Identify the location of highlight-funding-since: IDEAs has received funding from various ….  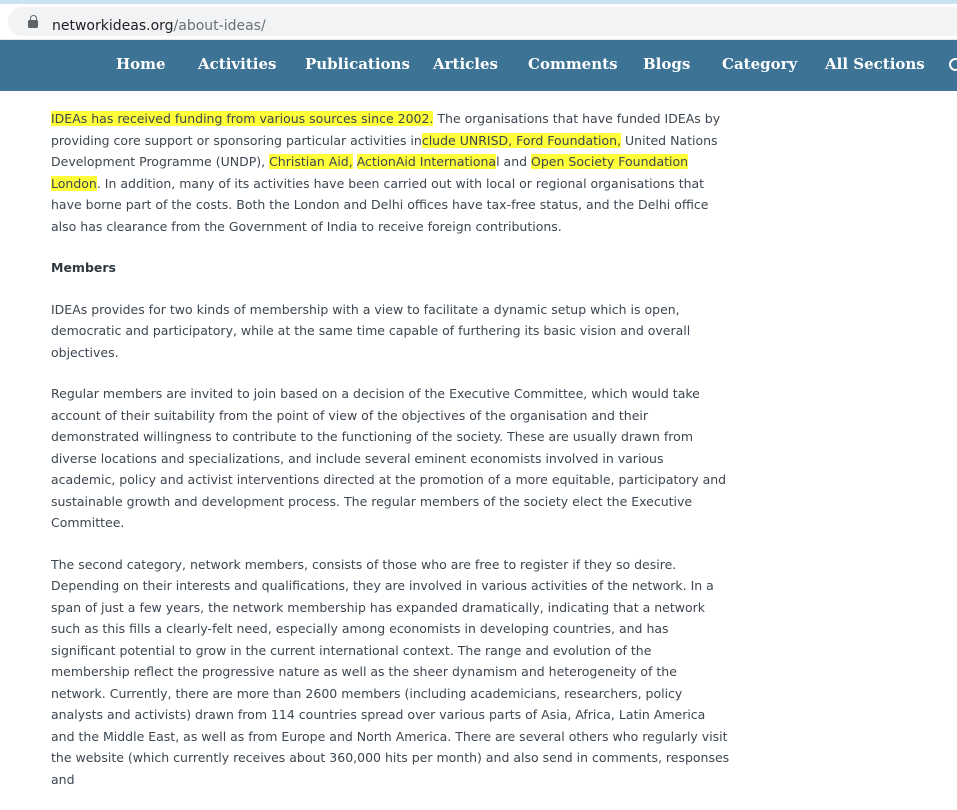
(242, 118).